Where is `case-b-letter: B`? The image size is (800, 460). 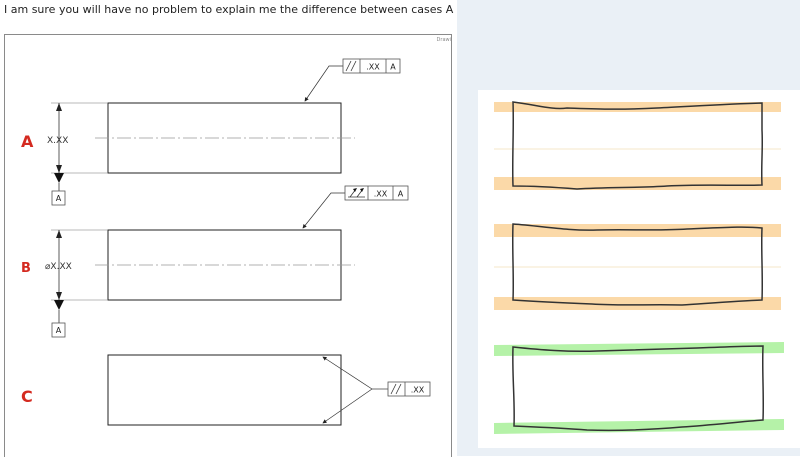 case-b-letter: B is located at coordinates (26, 268).